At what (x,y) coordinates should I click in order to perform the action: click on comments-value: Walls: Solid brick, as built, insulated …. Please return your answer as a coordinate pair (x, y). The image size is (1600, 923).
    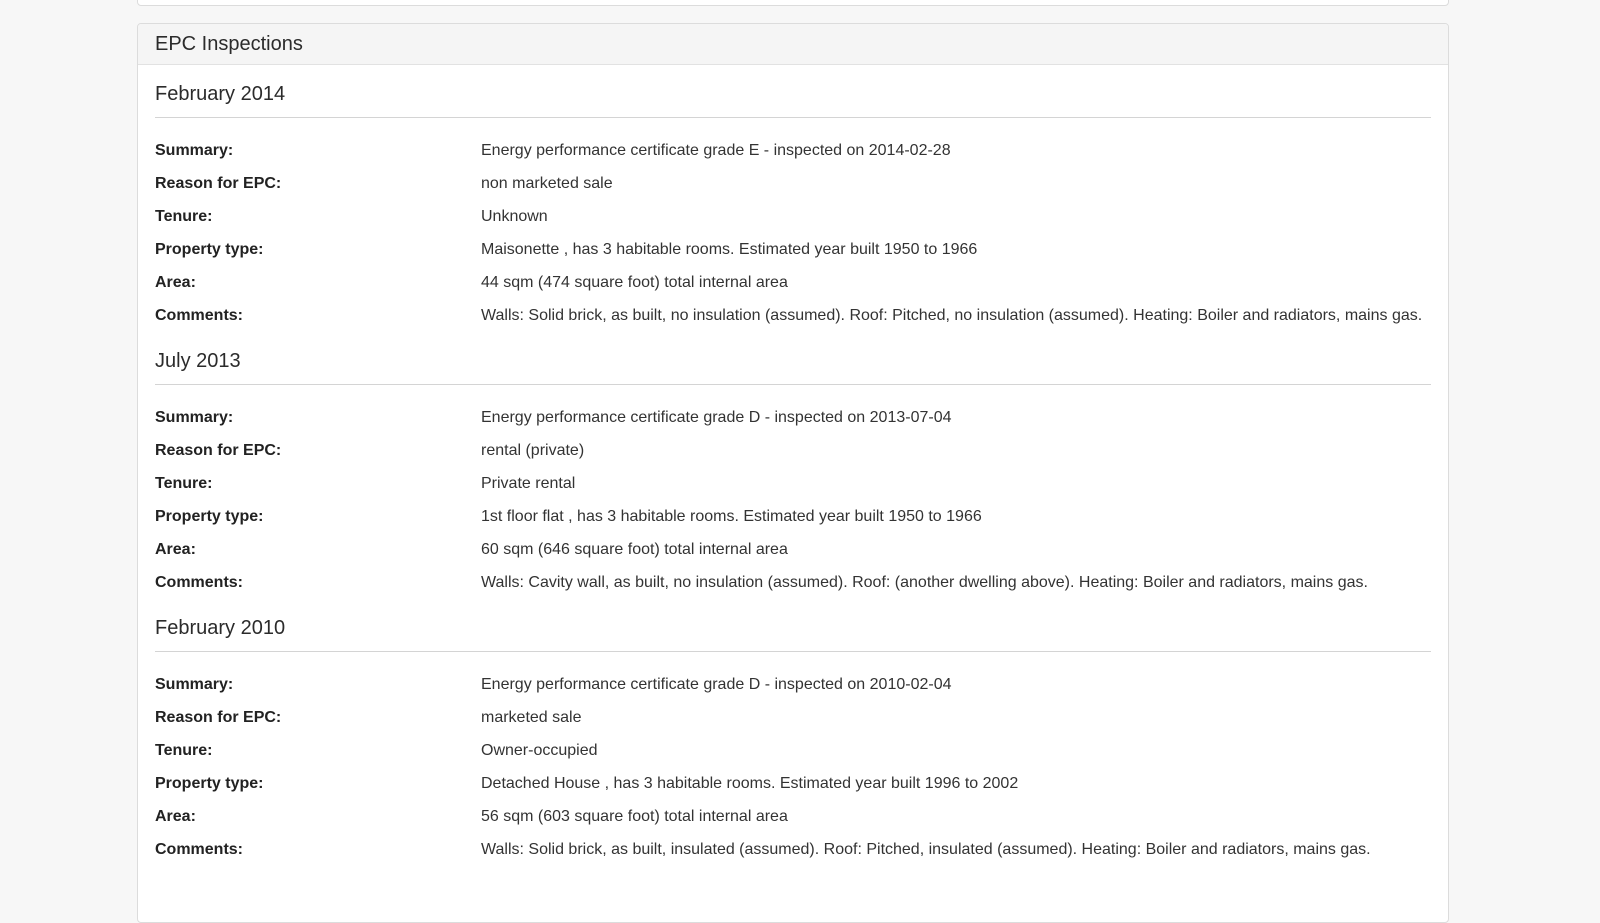
    Looking at the image, I should click on (926, 849).